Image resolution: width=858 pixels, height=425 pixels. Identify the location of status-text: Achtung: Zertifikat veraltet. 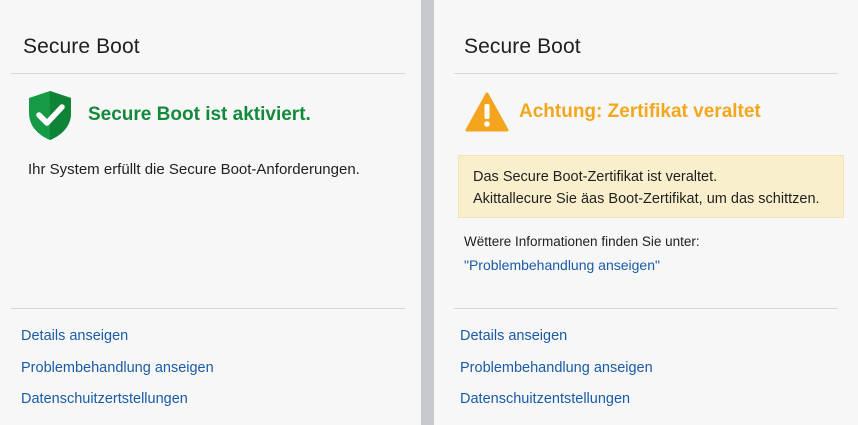
(640, 111).